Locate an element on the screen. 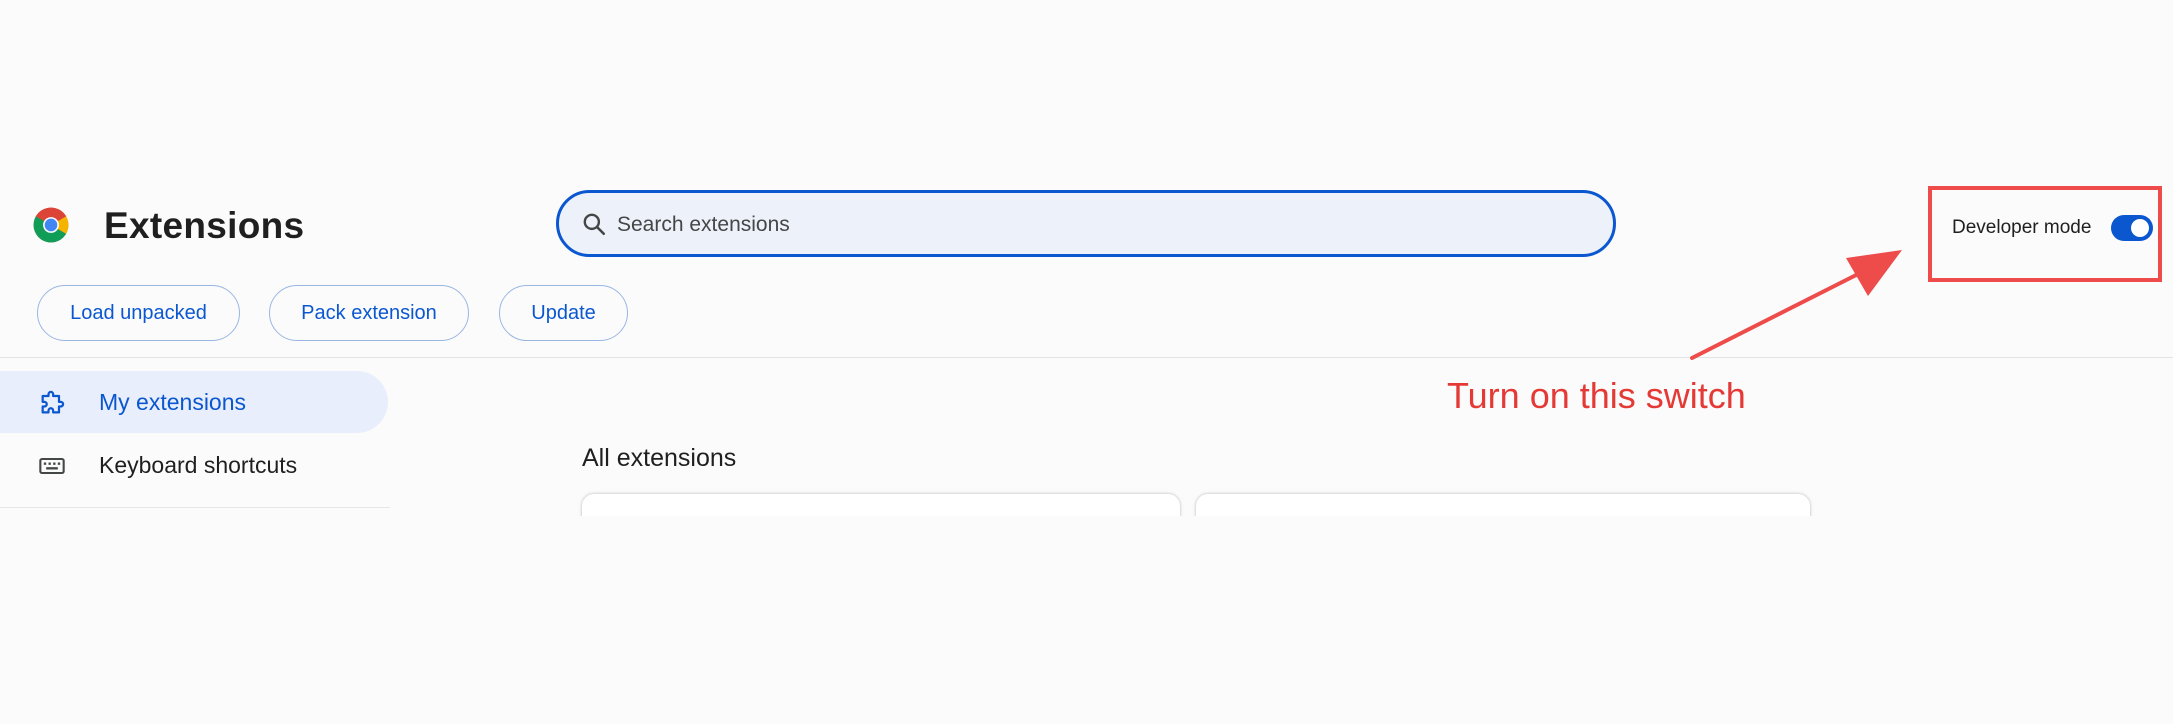  keyboard-icon is located at coordinates (52, 466).